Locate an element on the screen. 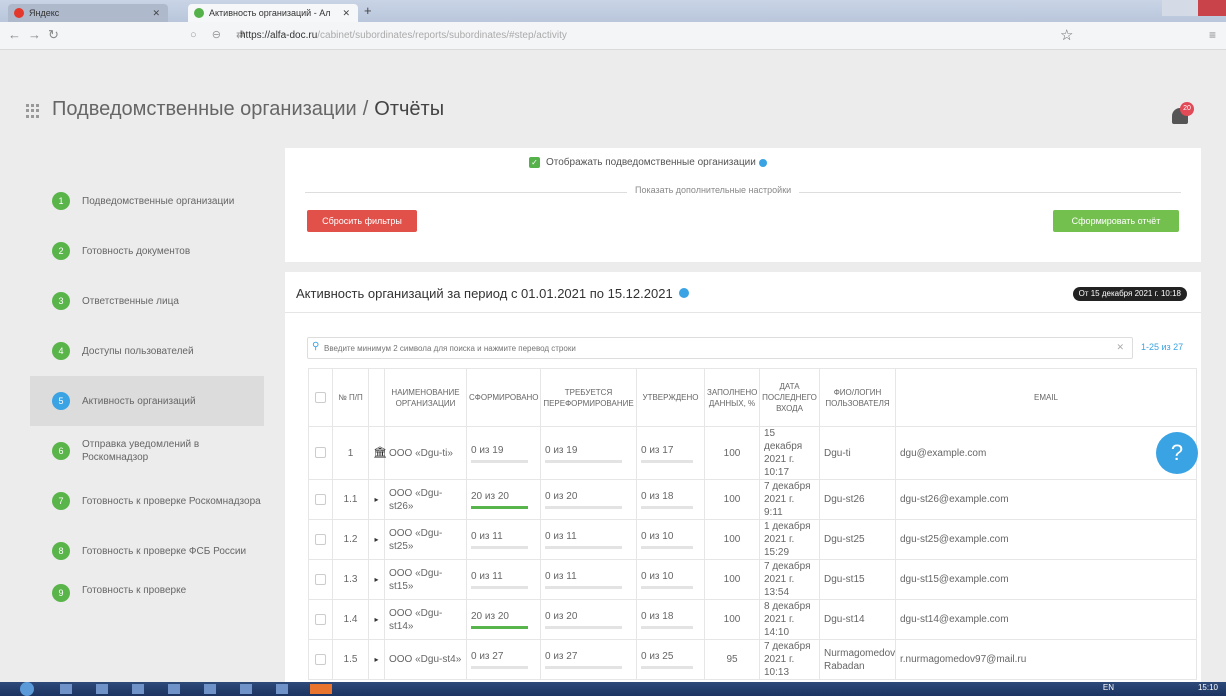 The image size is (1226, 696). sidebar-item-rkn-notifications: 6 Отправка уведомлений в Роскомнадзор is located at coordinates (147, 451).